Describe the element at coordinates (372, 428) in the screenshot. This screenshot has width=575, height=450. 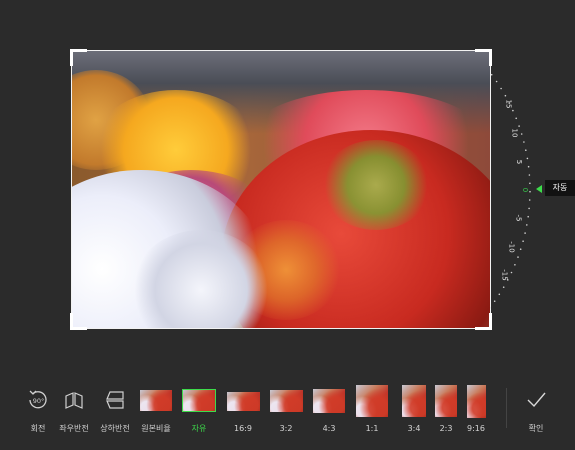
I see `ratio-label: 1:1` at that location.